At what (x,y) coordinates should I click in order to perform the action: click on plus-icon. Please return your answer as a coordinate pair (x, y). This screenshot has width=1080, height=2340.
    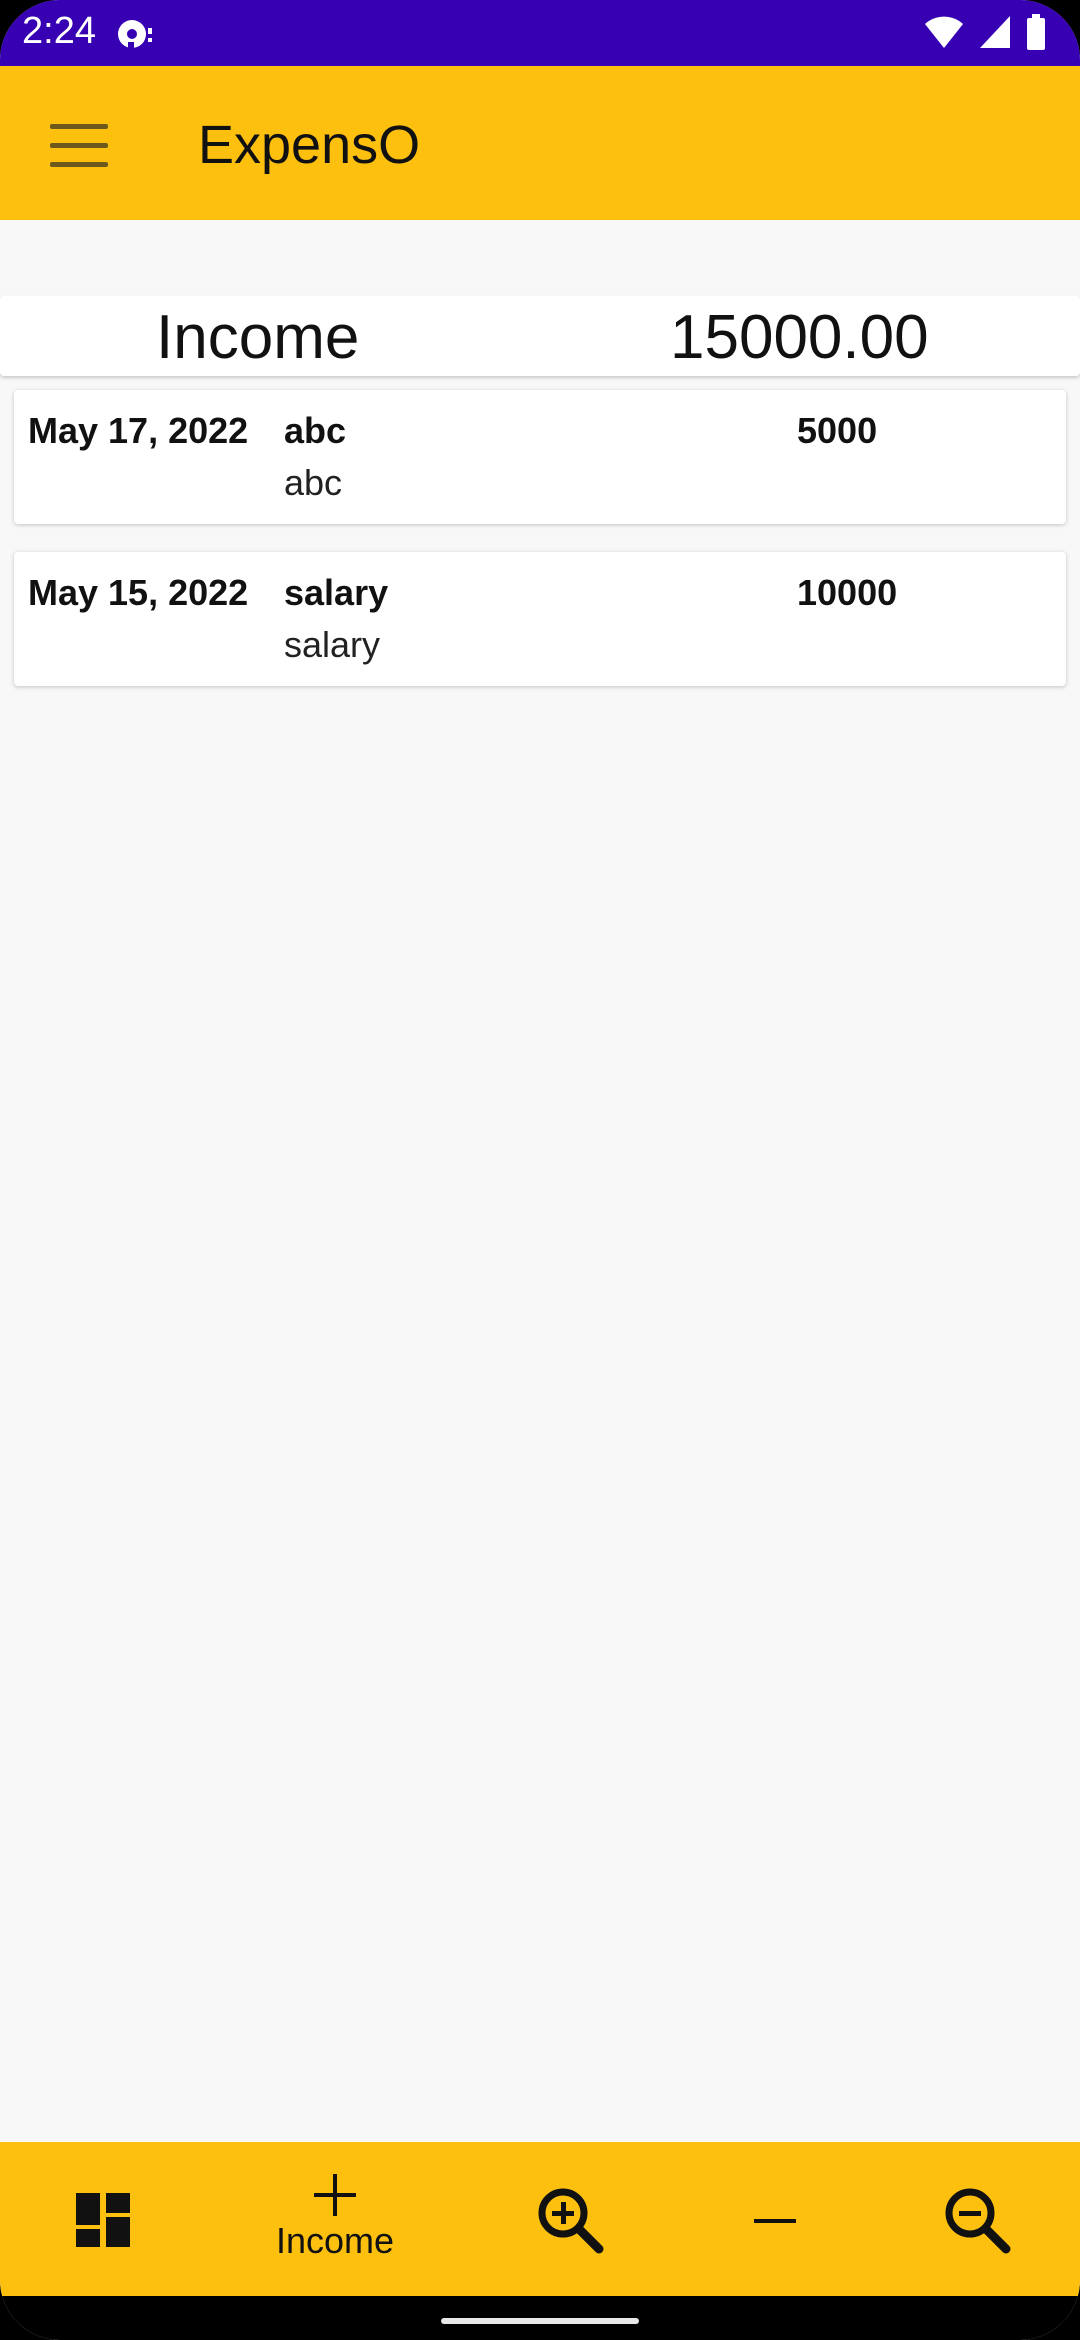
    Looking at the image, I should click on (335, 2195).